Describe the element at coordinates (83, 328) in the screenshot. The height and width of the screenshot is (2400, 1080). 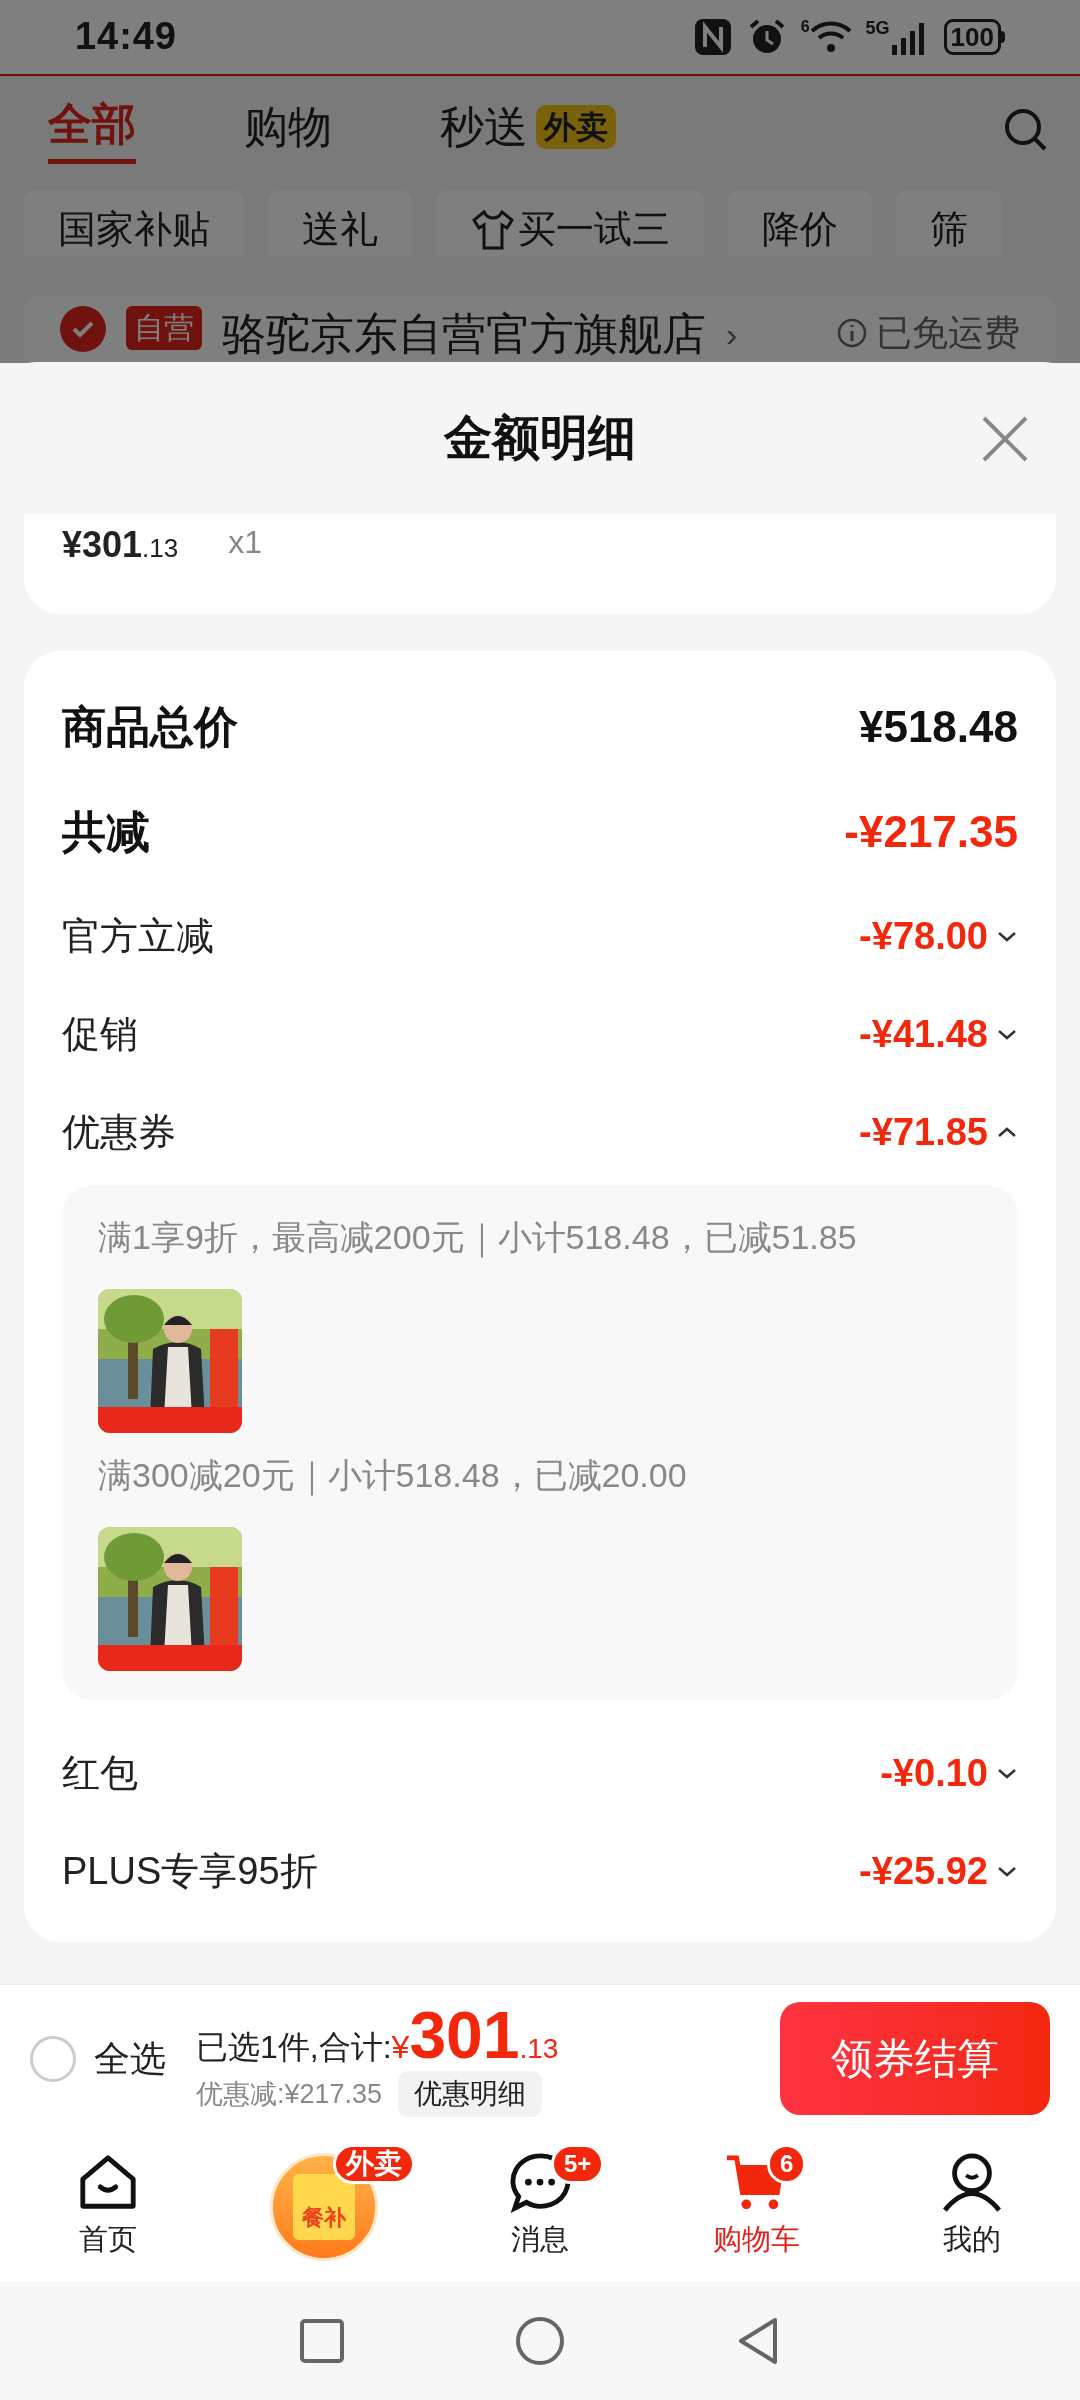
I see `store-checkbox` at that location.